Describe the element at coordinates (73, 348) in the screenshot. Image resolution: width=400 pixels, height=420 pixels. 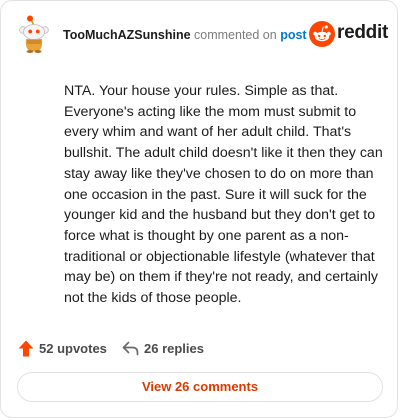
I see `upvote-count: 52 upvotes` at that location.